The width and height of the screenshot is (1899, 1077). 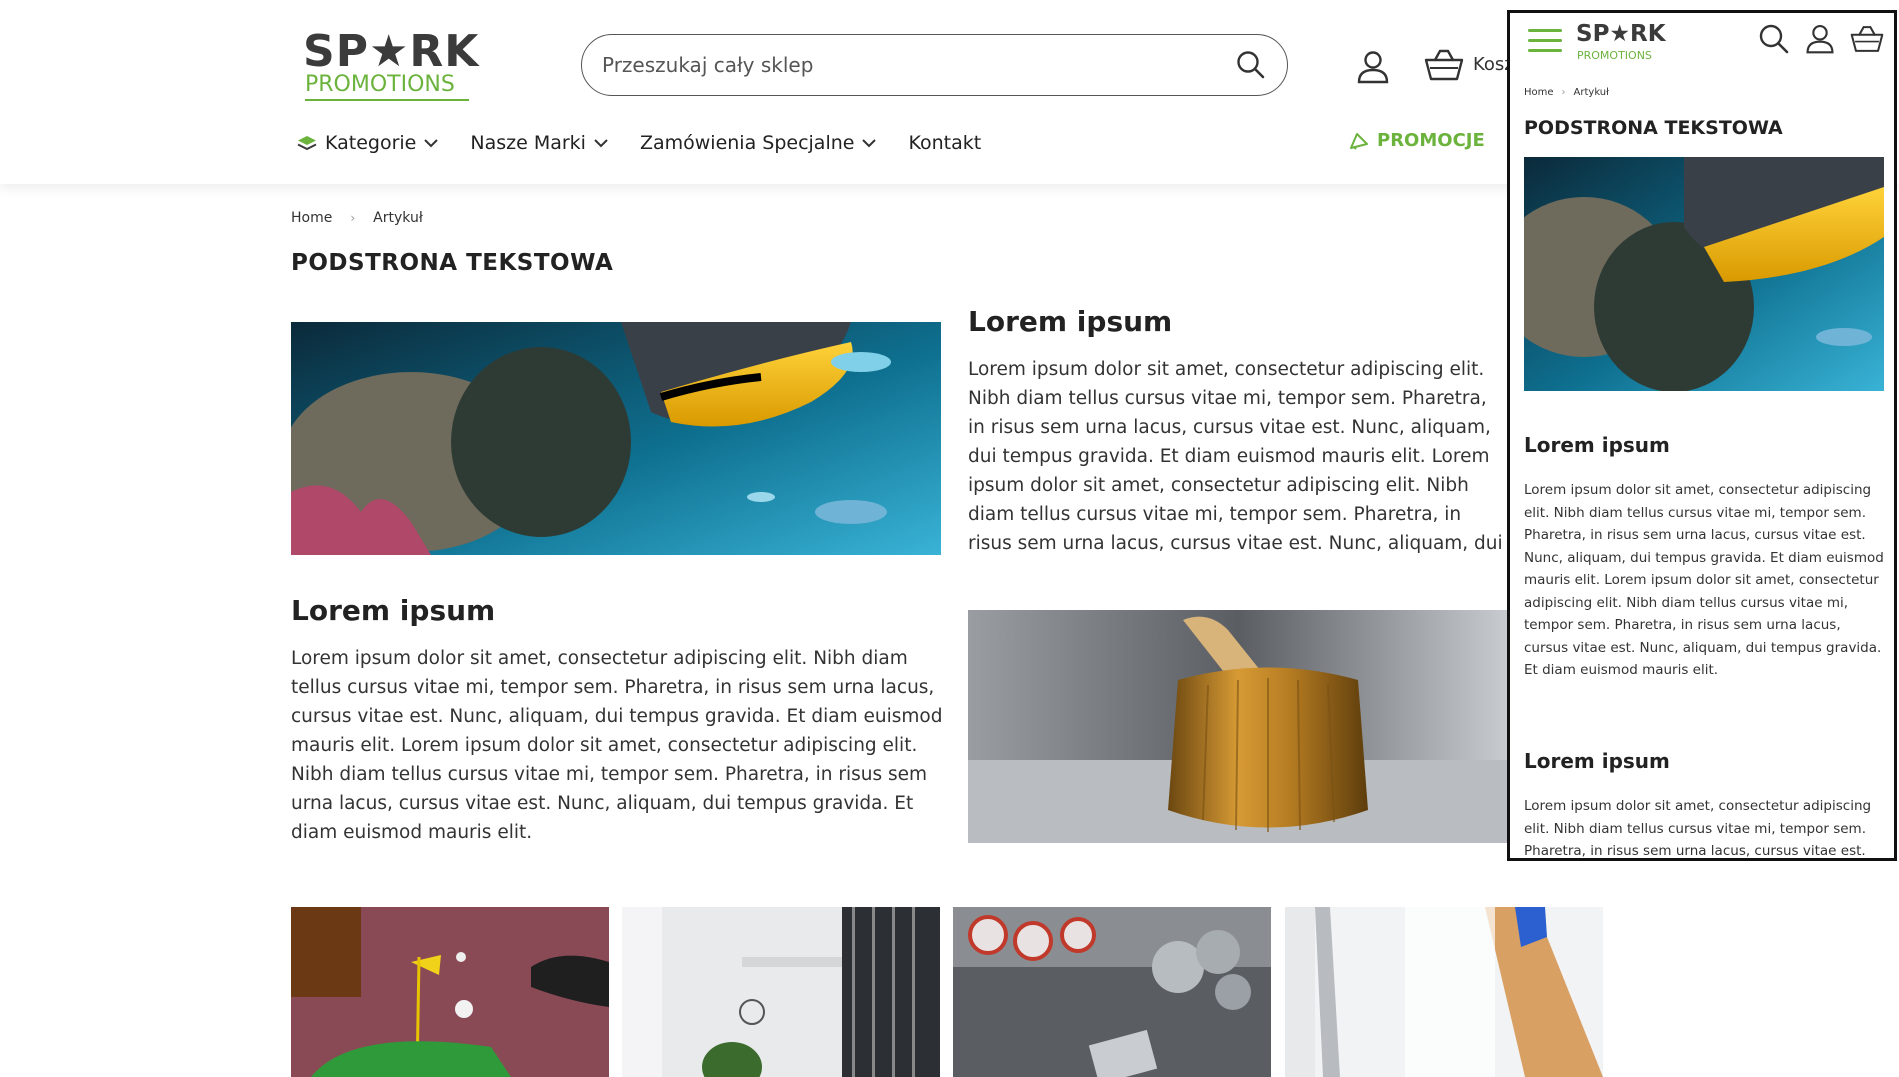 What do you see at coordinates (747, 143) in the screenshot?
I see `nav-label: Zamówienia Specjalne` at bounding box center [747, 143].